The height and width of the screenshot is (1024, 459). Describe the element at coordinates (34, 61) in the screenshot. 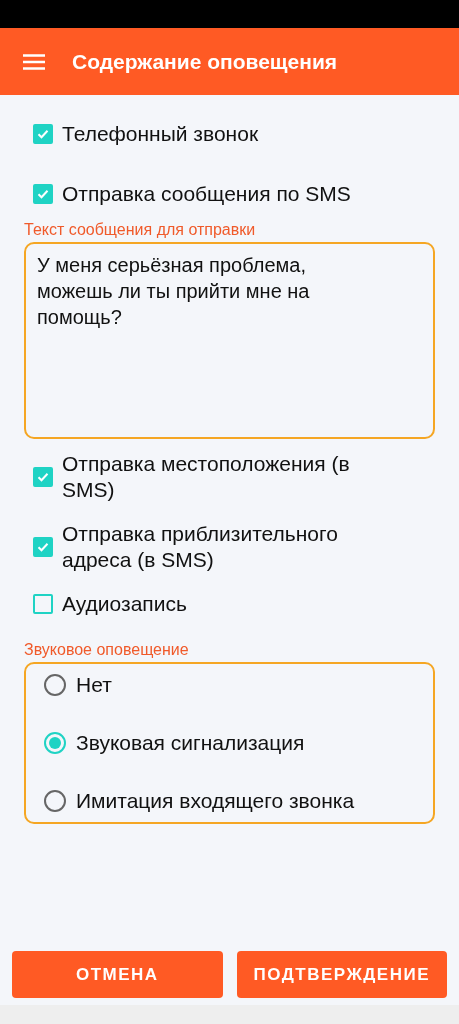

I see `menu-icon` at that location.